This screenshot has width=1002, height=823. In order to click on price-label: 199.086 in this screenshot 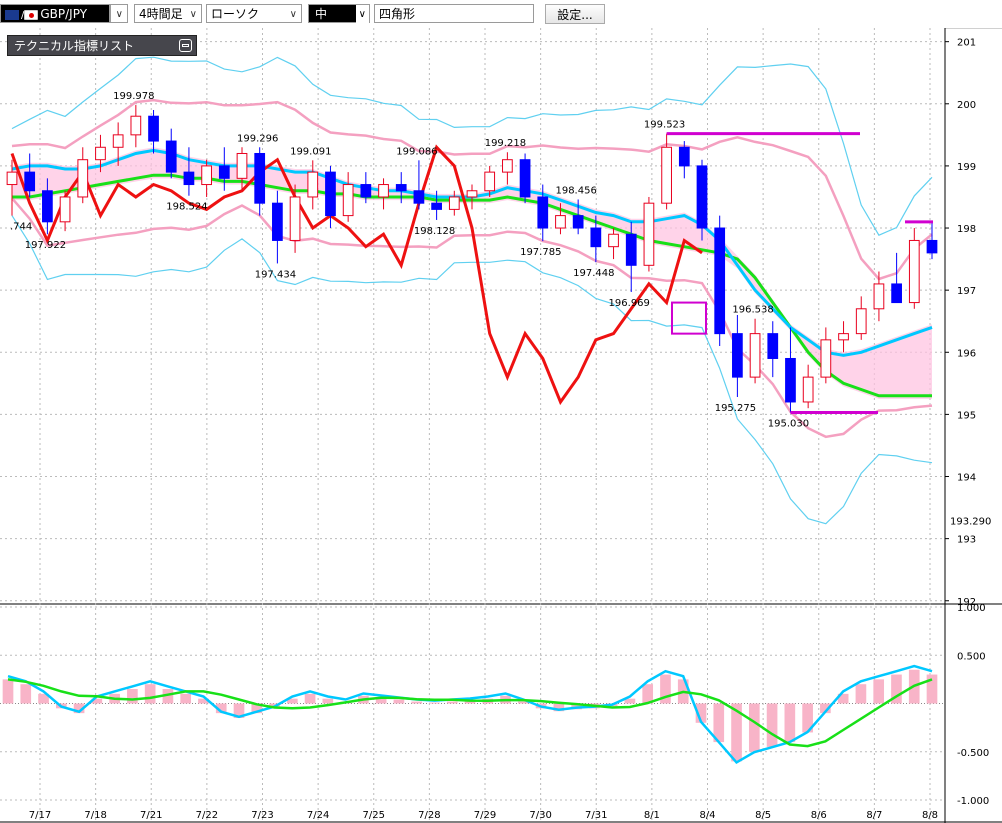, I will do `click(416, 151)`.